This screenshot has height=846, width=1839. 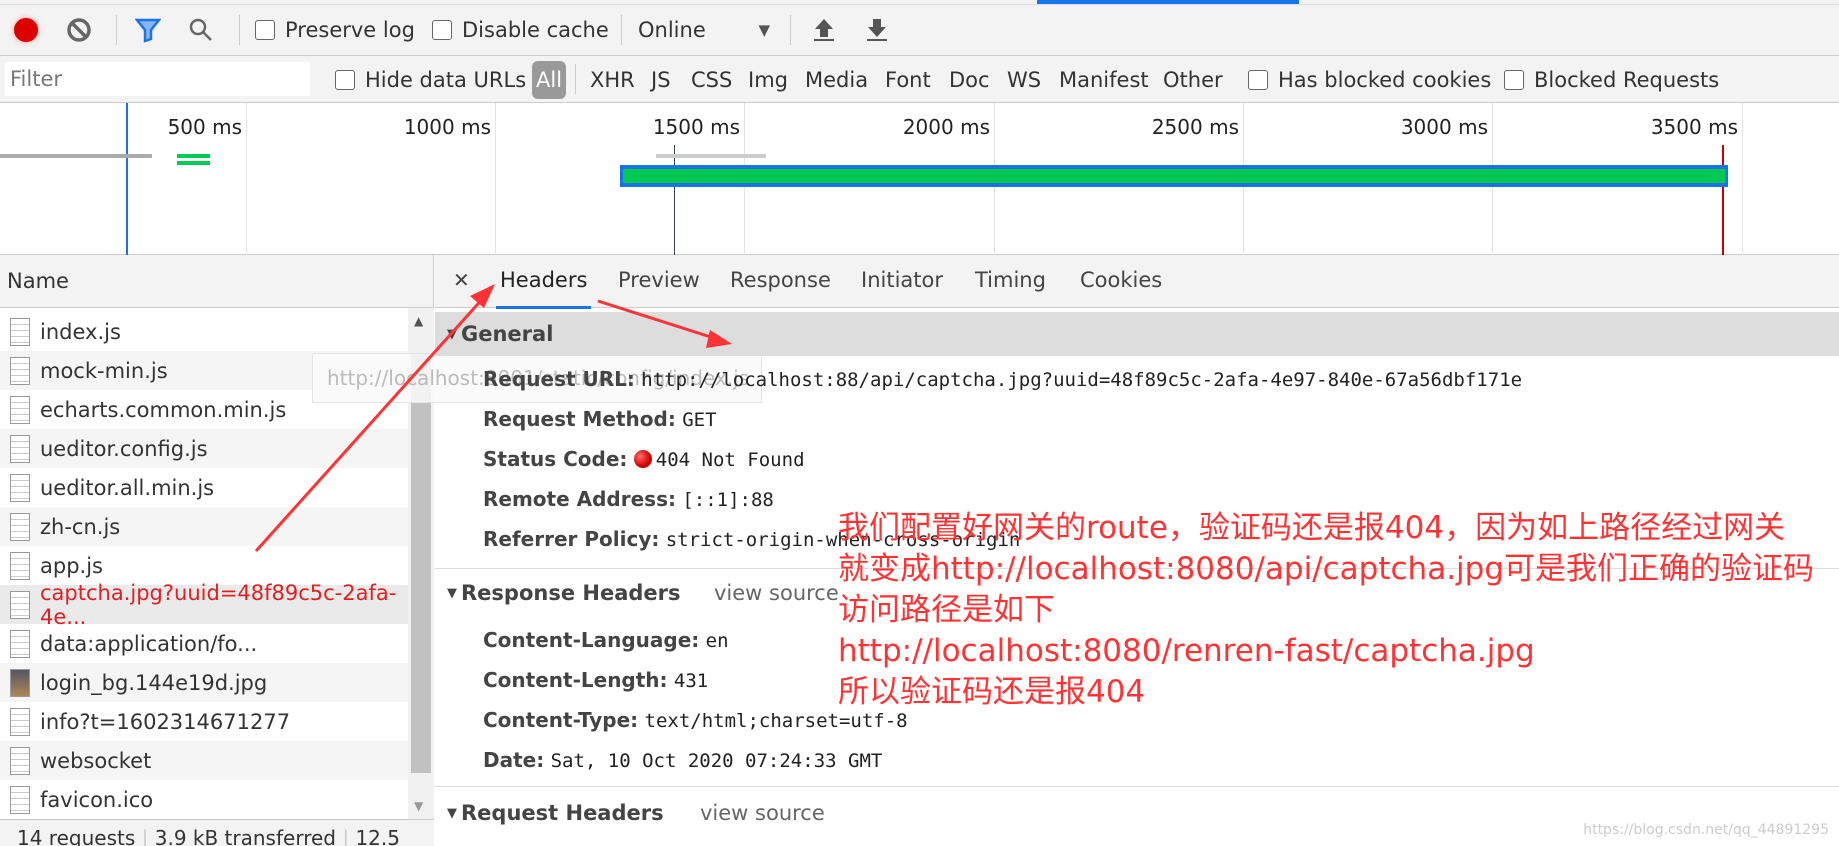 I want to click on arrow-to-headers-tab, so click(x=374, y=418).